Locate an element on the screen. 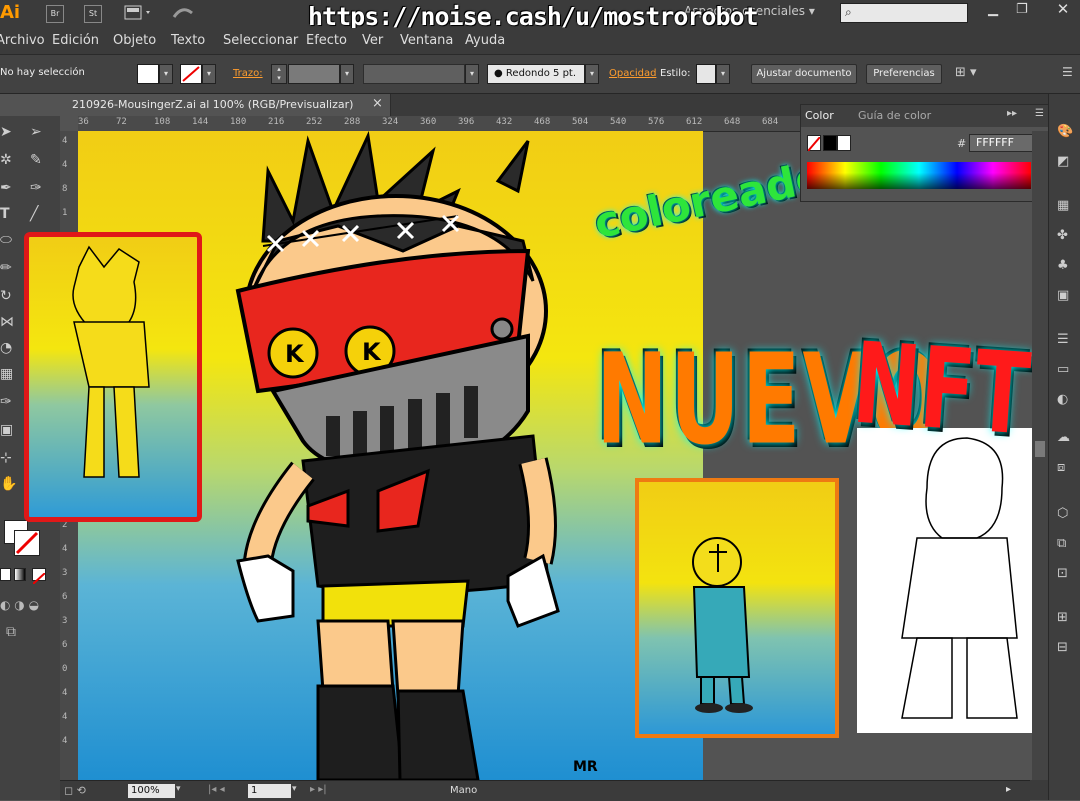 This screenshot has width=1080, height=801. direct-selection-tool-icon: ➢ is located at coordinates (36, 132).